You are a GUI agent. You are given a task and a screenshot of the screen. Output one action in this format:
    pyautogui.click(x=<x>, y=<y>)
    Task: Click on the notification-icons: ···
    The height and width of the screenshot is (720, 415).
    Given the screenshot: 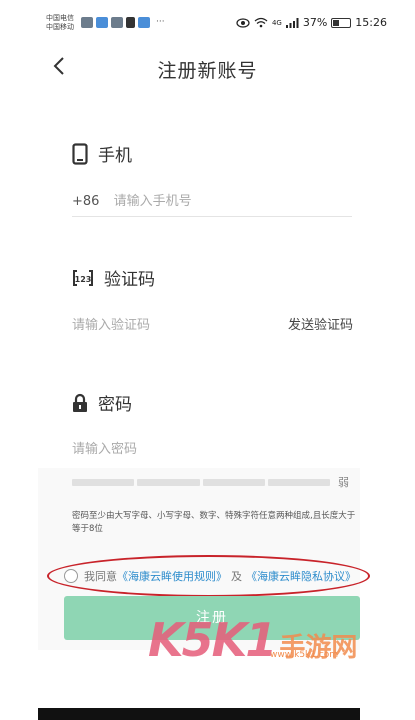 What is the action you would take?
    pyautogui.click(x=123, y=22)
    